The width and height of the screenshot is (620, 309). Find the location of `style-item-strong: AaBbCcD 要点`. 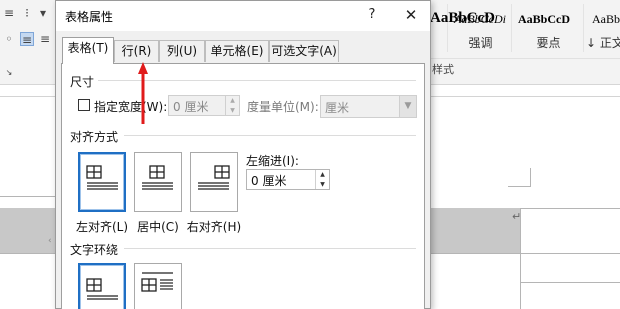

style-item-strong: AaBbCcD 要点 is located at coordinates (549, 28).